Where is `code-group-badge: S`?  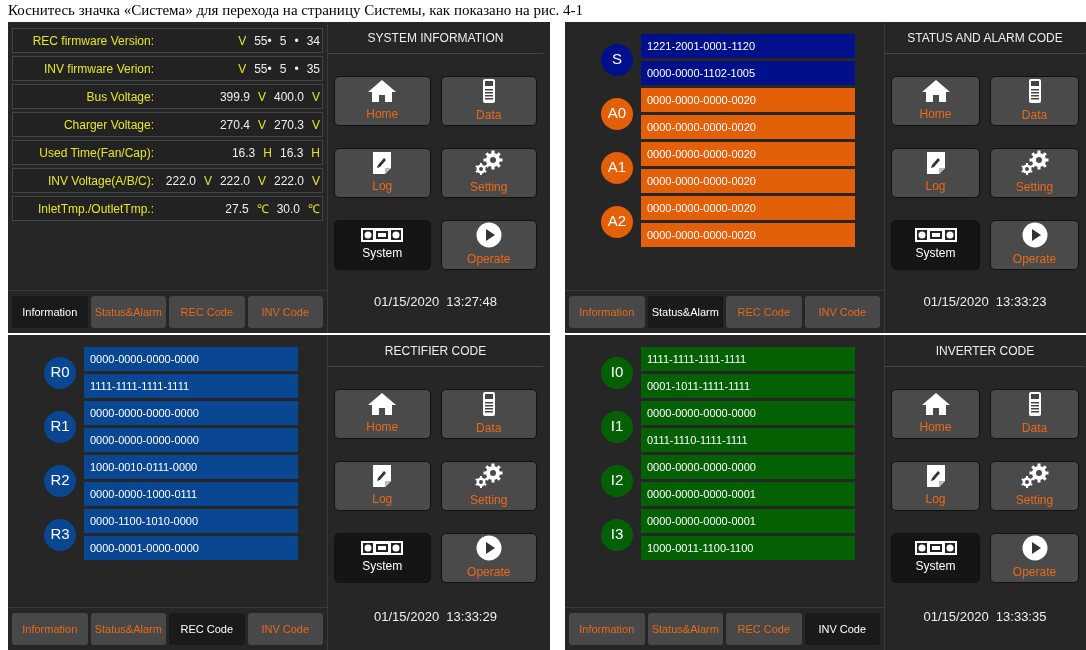
code-group-badge: S is located at coordinates (617, 59).